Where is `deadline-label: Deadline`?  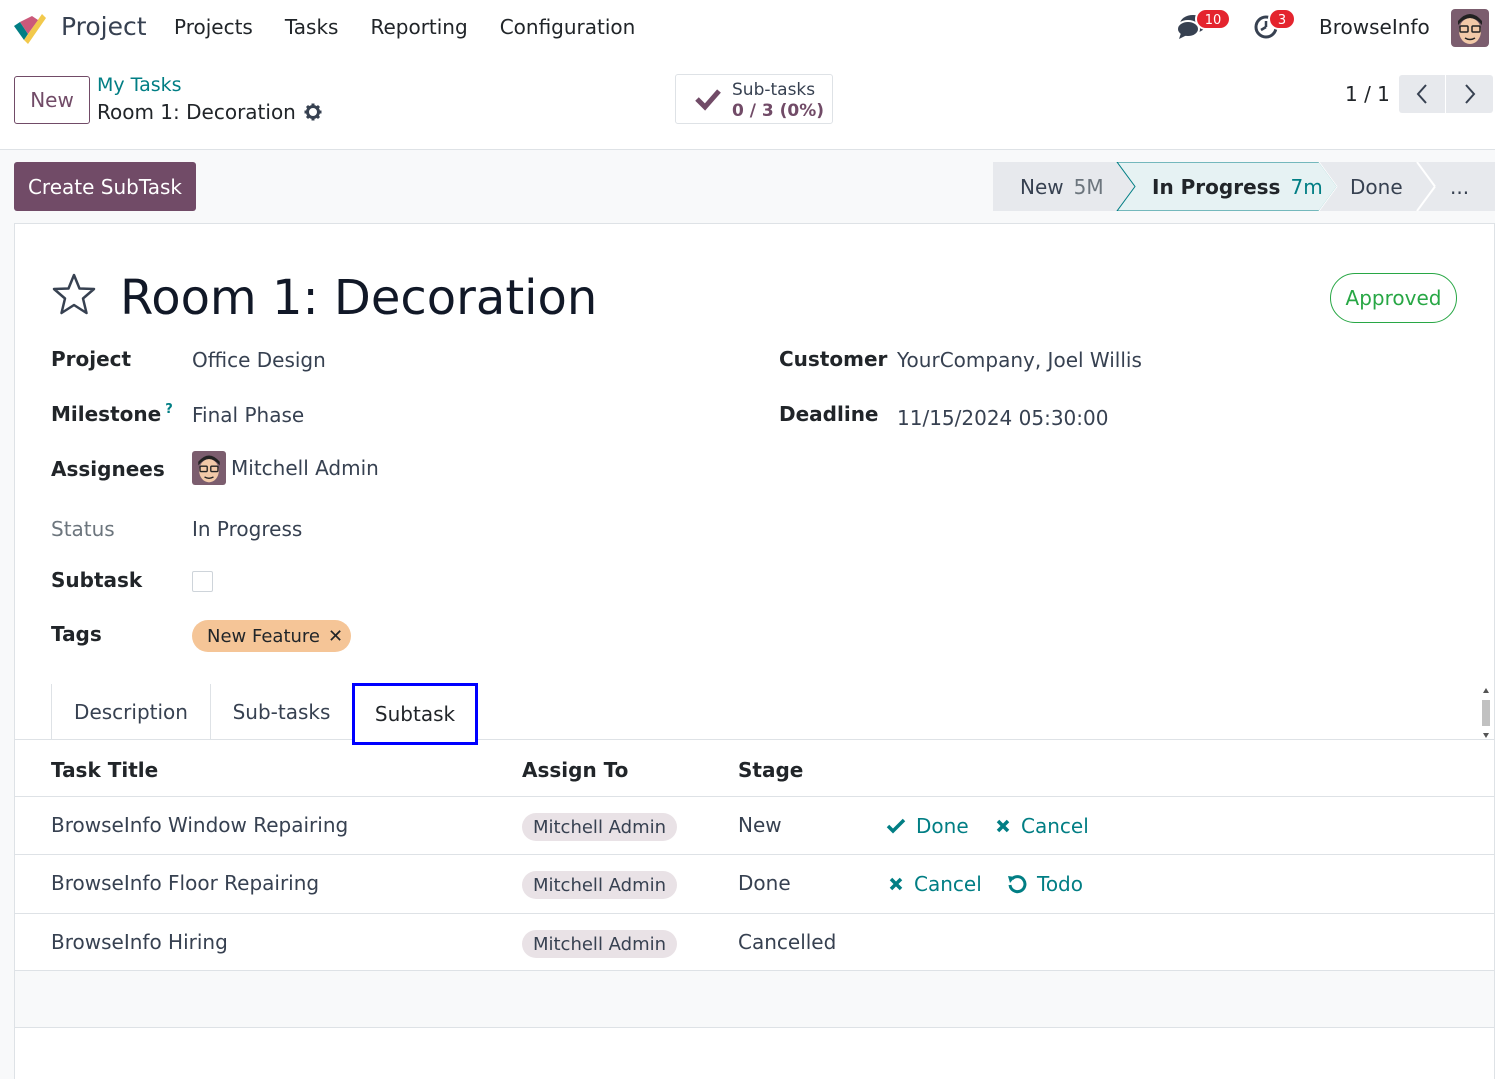 deadline-label: Deadline is located at coordinates (829, 414).